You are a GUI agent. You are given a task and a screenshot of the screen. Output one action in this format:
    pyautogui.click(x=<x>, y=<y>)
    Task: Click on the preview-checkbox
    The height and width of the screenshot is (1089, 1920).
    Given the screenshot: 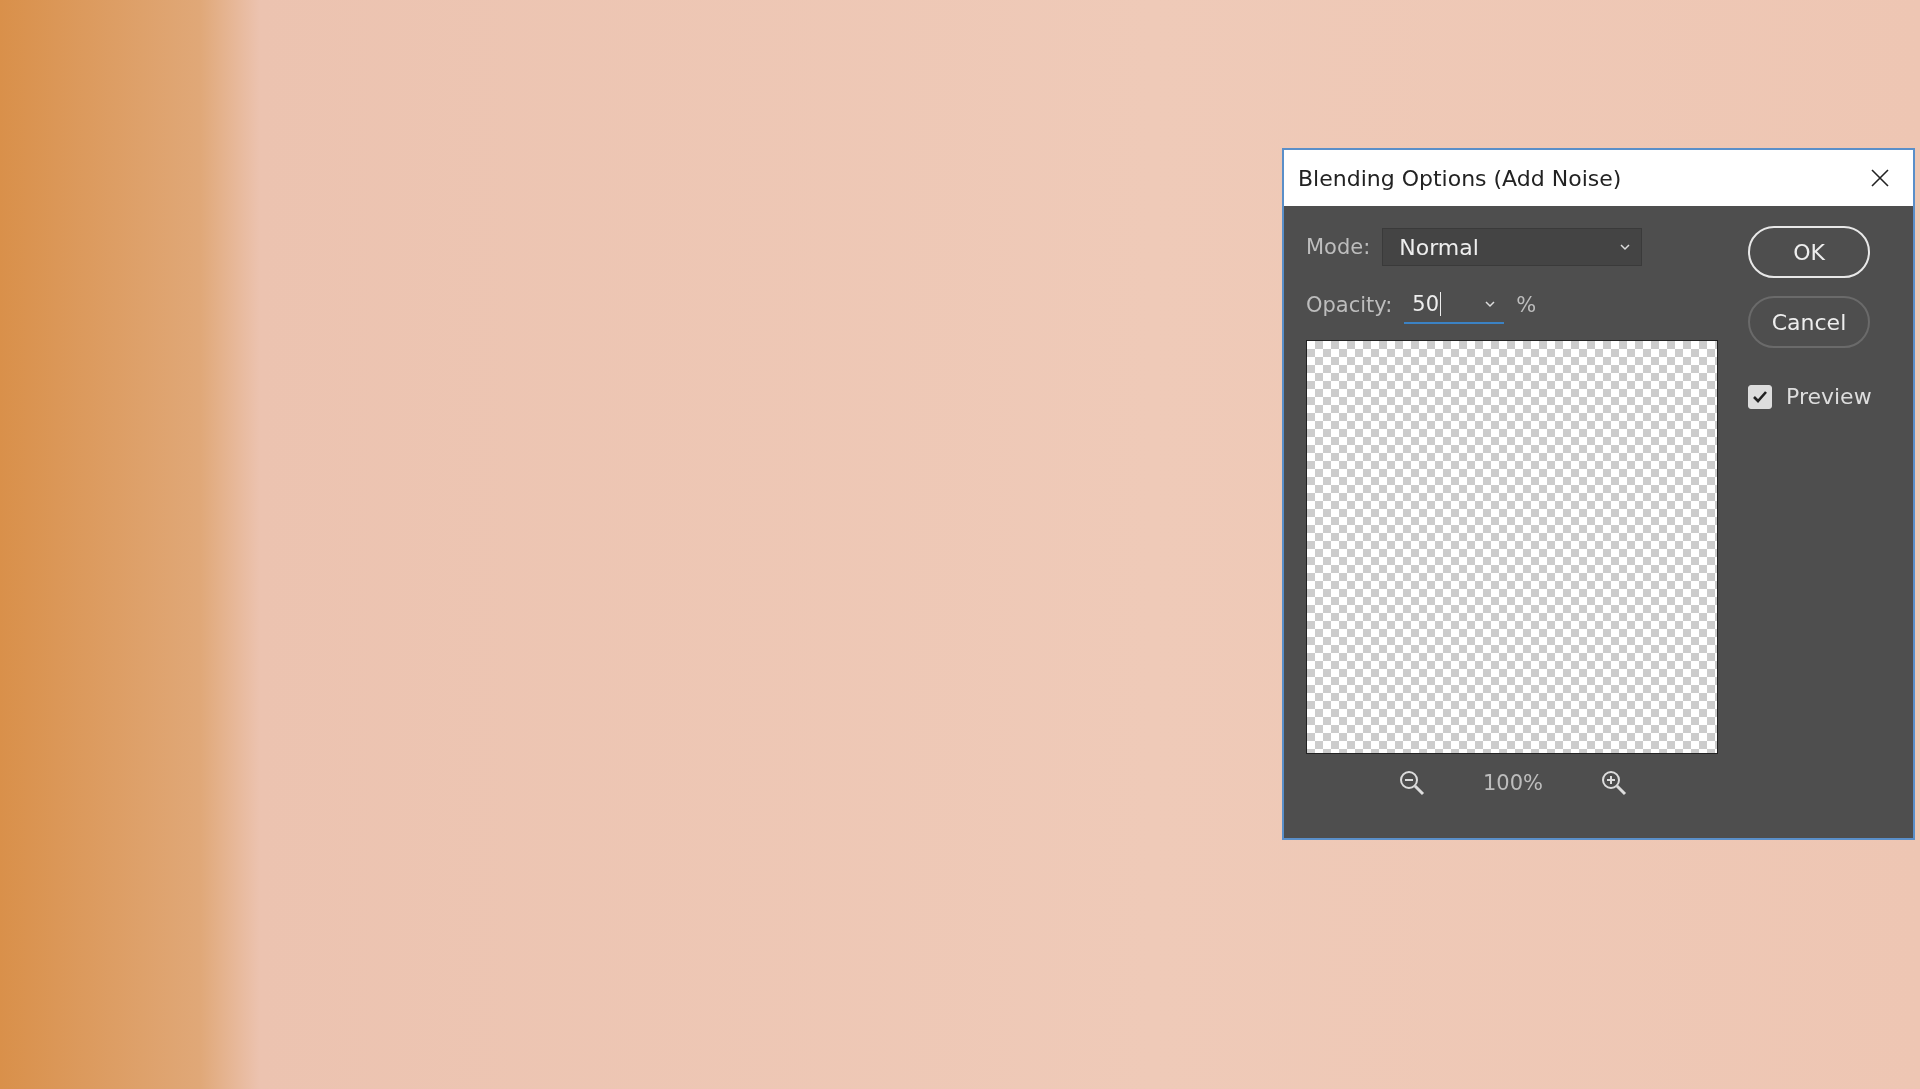 What is the action you would take?
    pyautogui.click(x=1760, y=396)
    